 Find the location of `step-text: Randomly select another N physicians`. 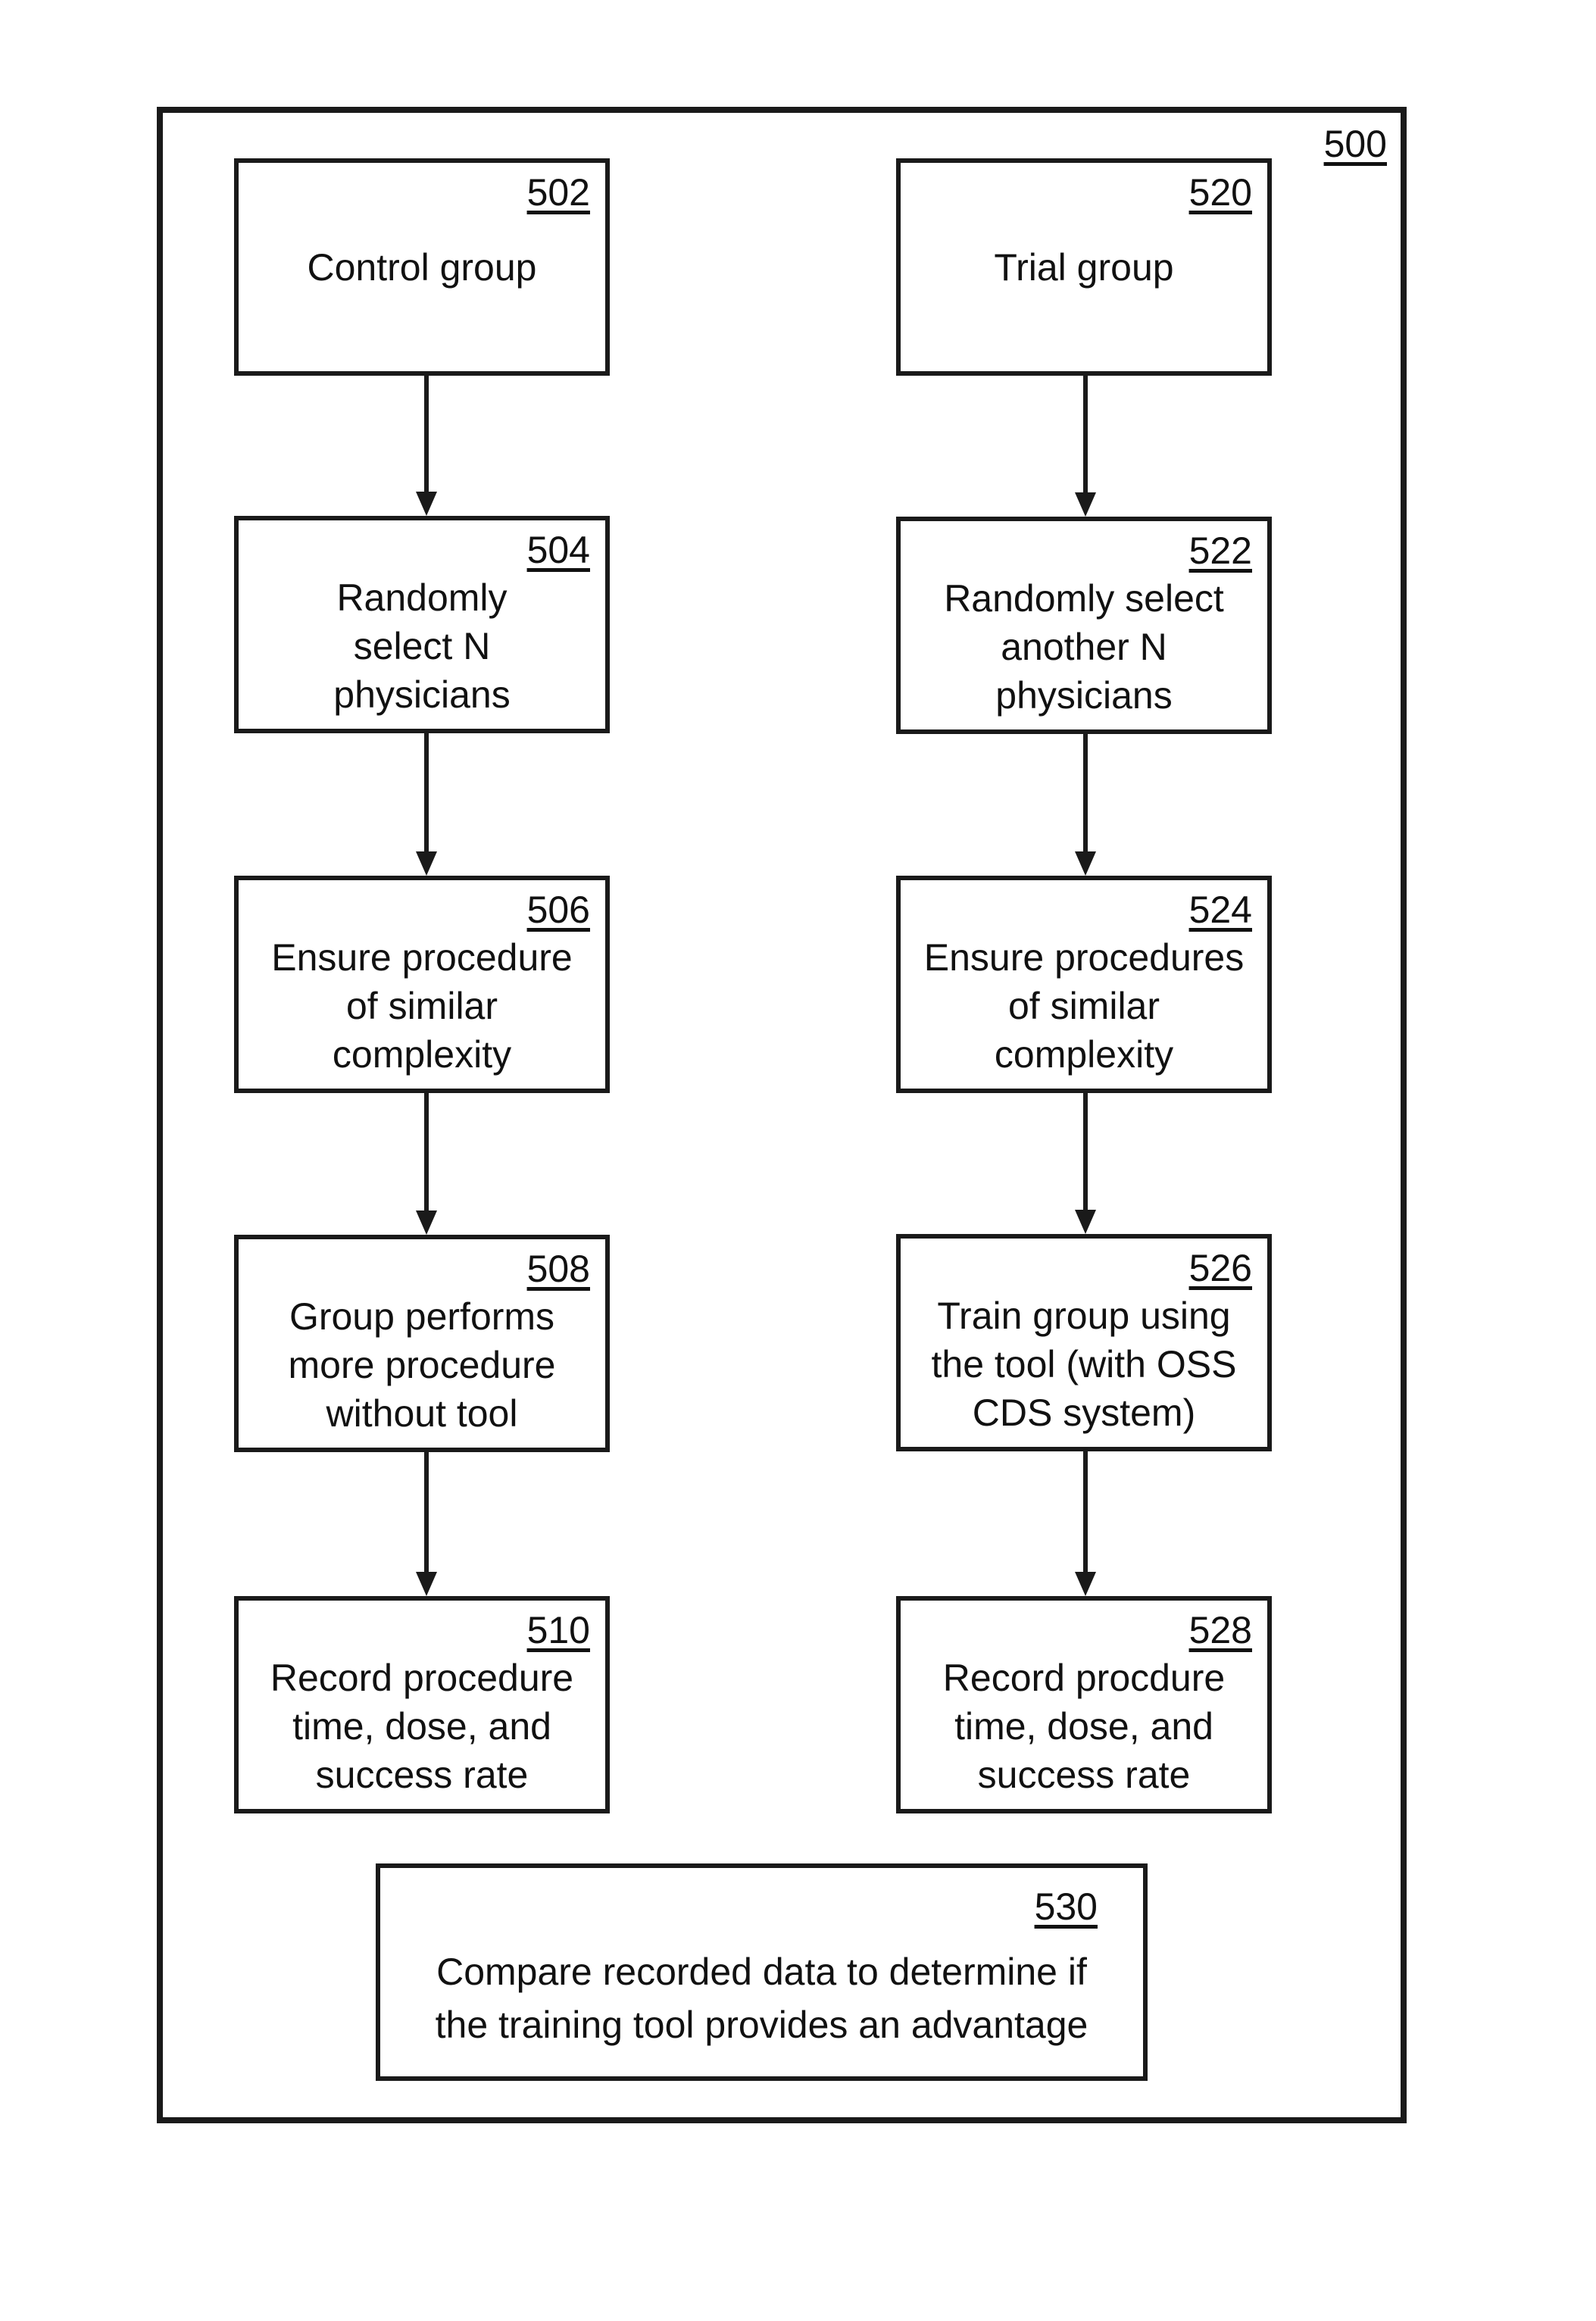

step-text: Randomly select another N physicians is located at coordinates (1084, 647).